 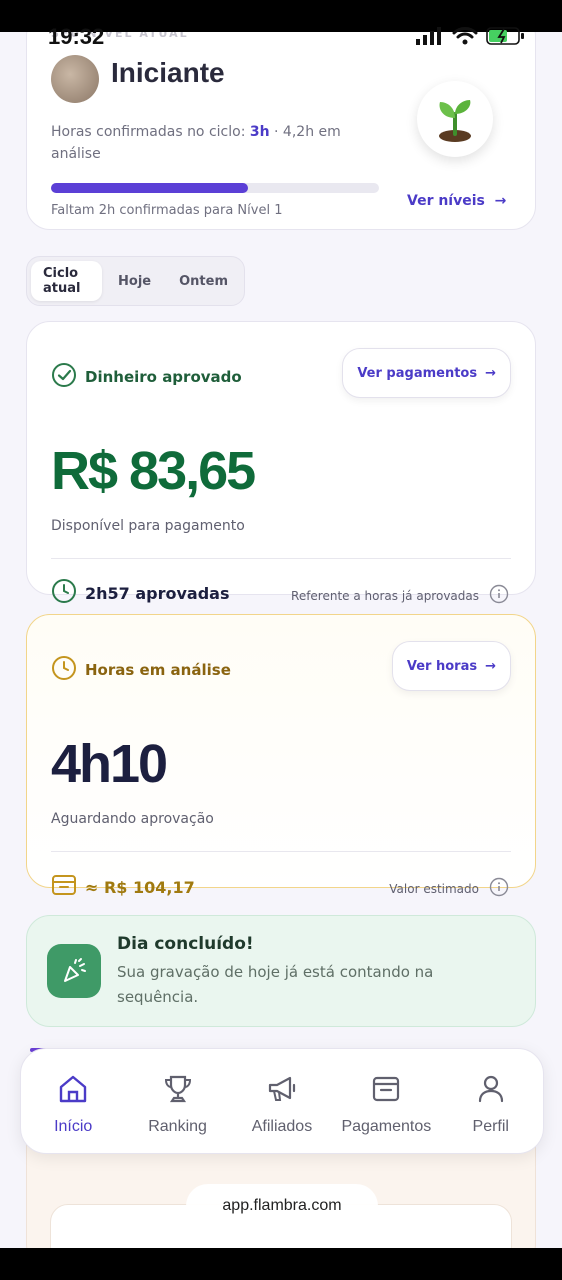 What do you see at coordinates (67, 281) in the screenshot?
I see `tab-ciclo-atual: Ciclo atual` at bounding box center [67, 281].